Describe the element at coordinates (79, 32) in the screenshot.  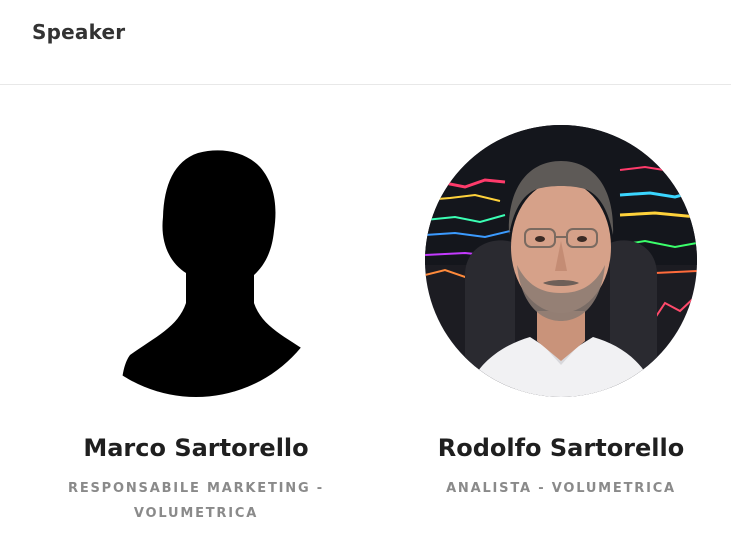
I see `section-title: Speaker` at that location.